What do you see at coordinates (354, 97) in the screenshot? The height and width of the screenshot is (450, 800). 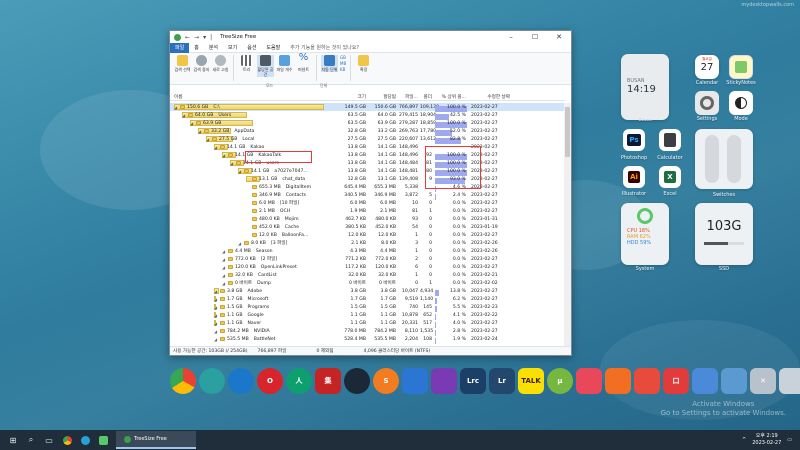 I see `col-size: 크기` at bounding box center [354, 97].